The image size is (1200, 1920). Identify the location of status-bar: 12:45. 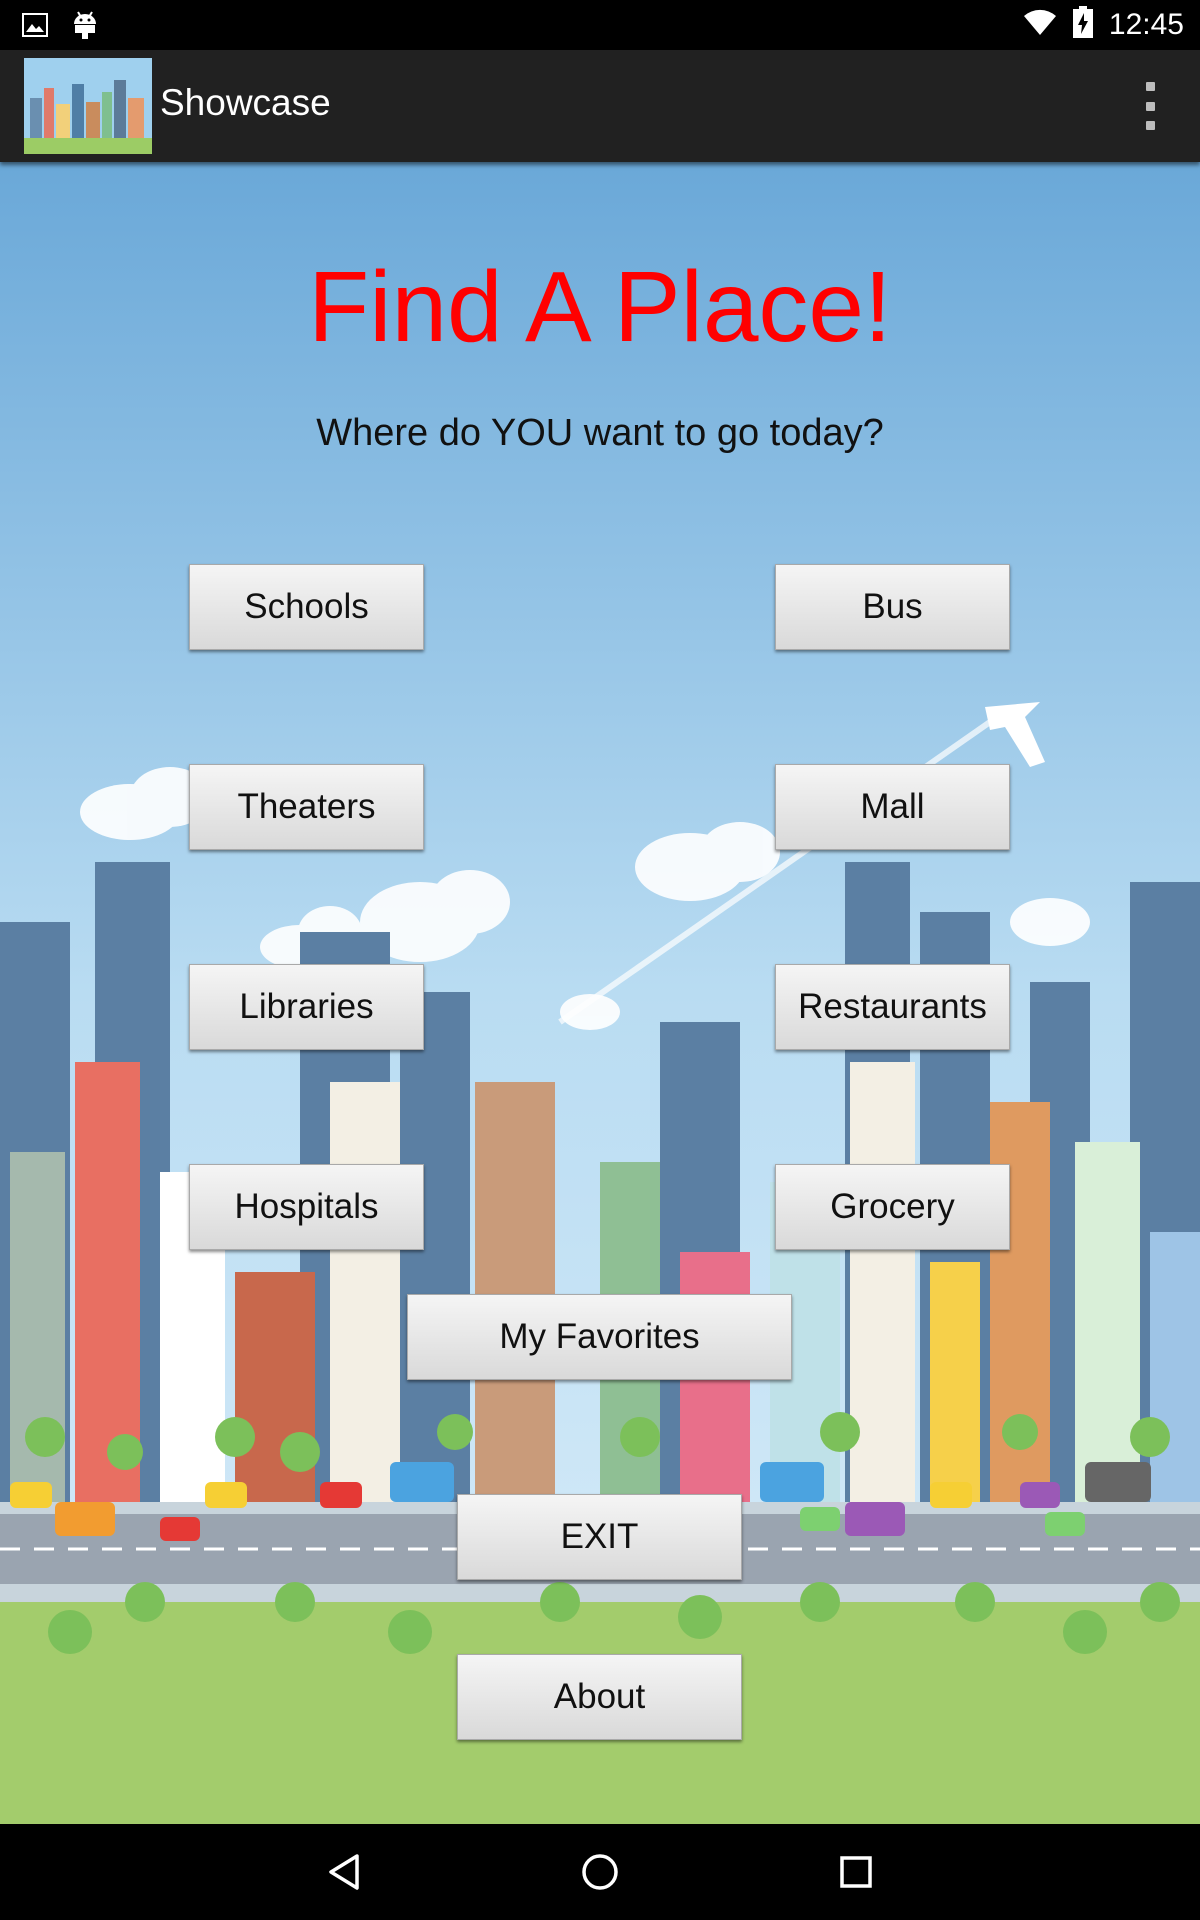
(600, 25).